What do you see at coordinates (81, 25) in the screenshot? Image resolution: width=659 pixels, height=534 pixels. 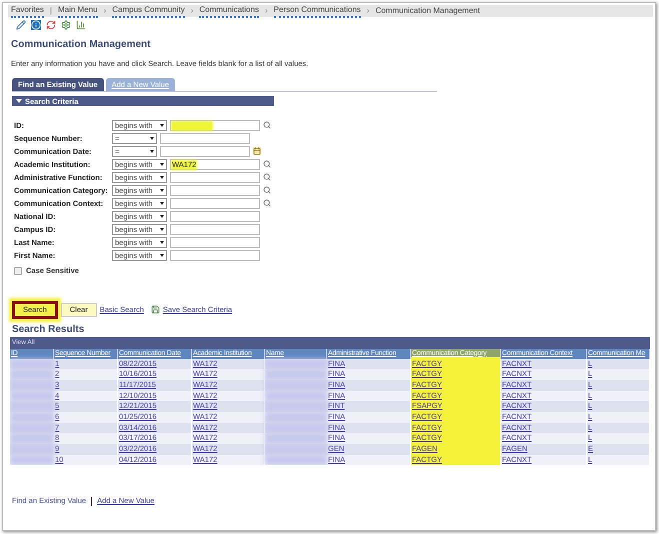 I see `chart-icon` at bounding box center [81, 25].